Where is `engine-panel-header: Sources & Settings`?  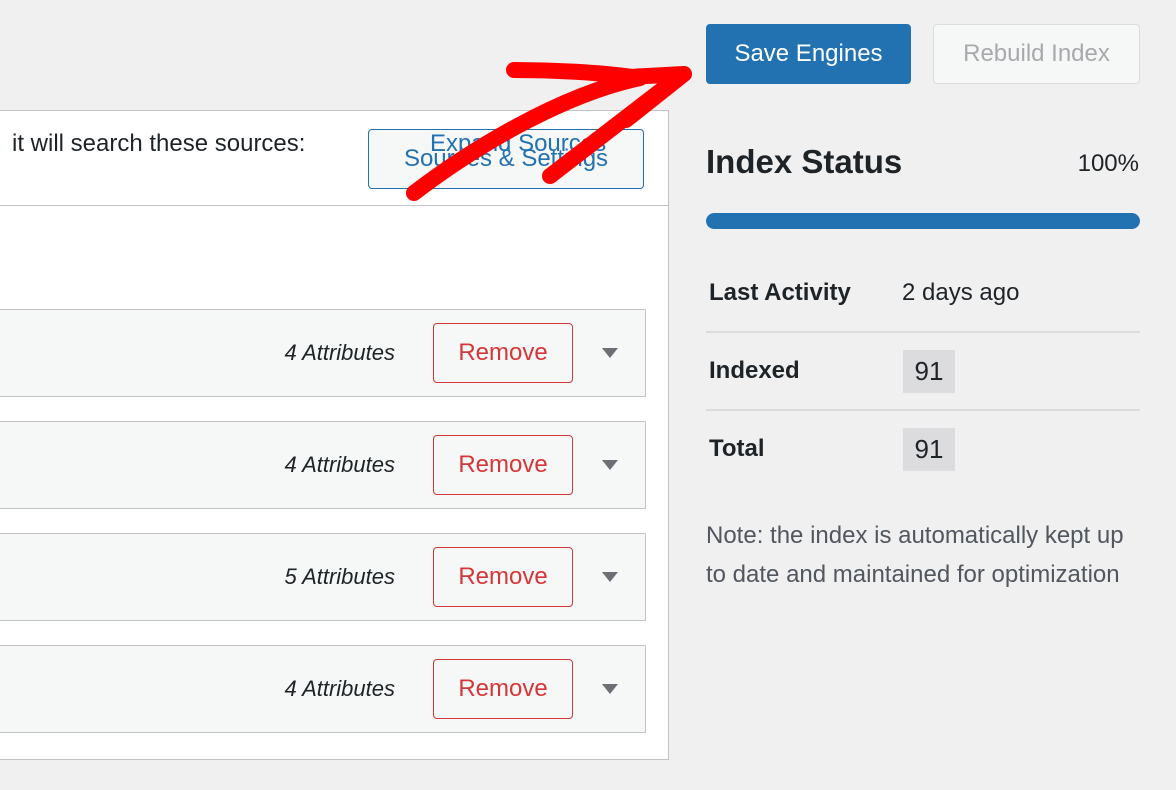 engine-panel-header: Sources & Settings is located at coordinates (334, 158).